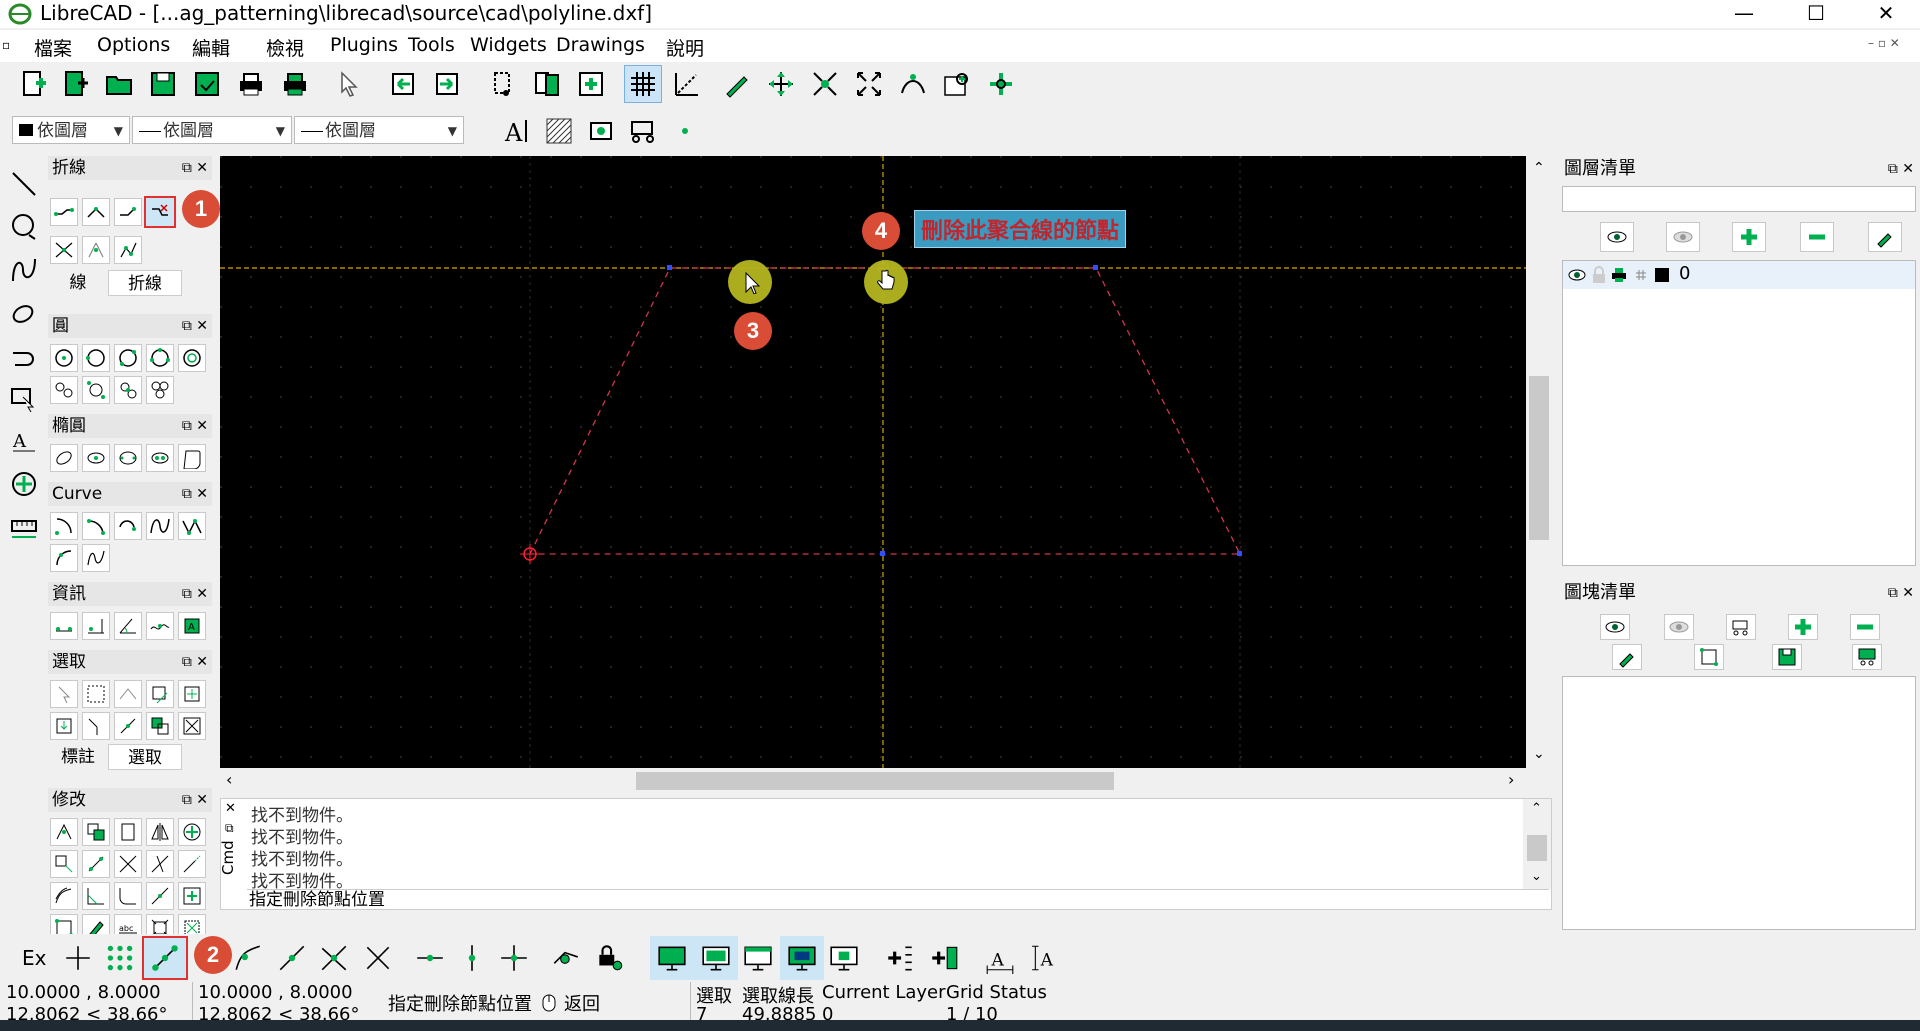  What do you see at coordinates (128, 212) in the screenshot?
I see `polyline-append-node-icon` at bounding box center [128, 212].